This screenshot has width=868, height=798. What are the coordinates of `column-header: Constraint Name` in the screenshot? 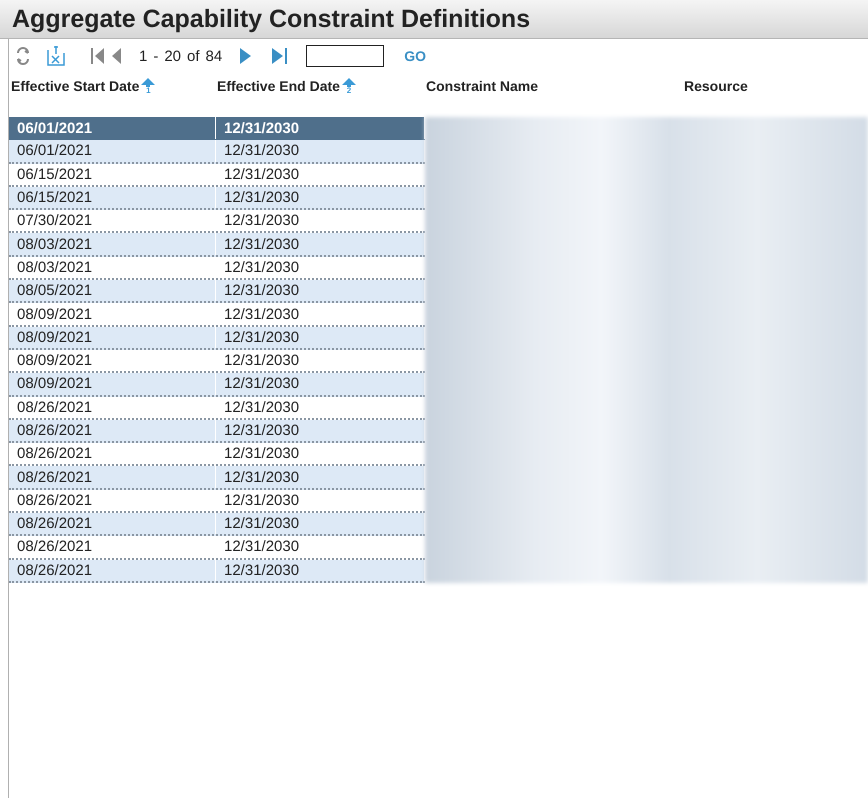 It's located at (482, 86).